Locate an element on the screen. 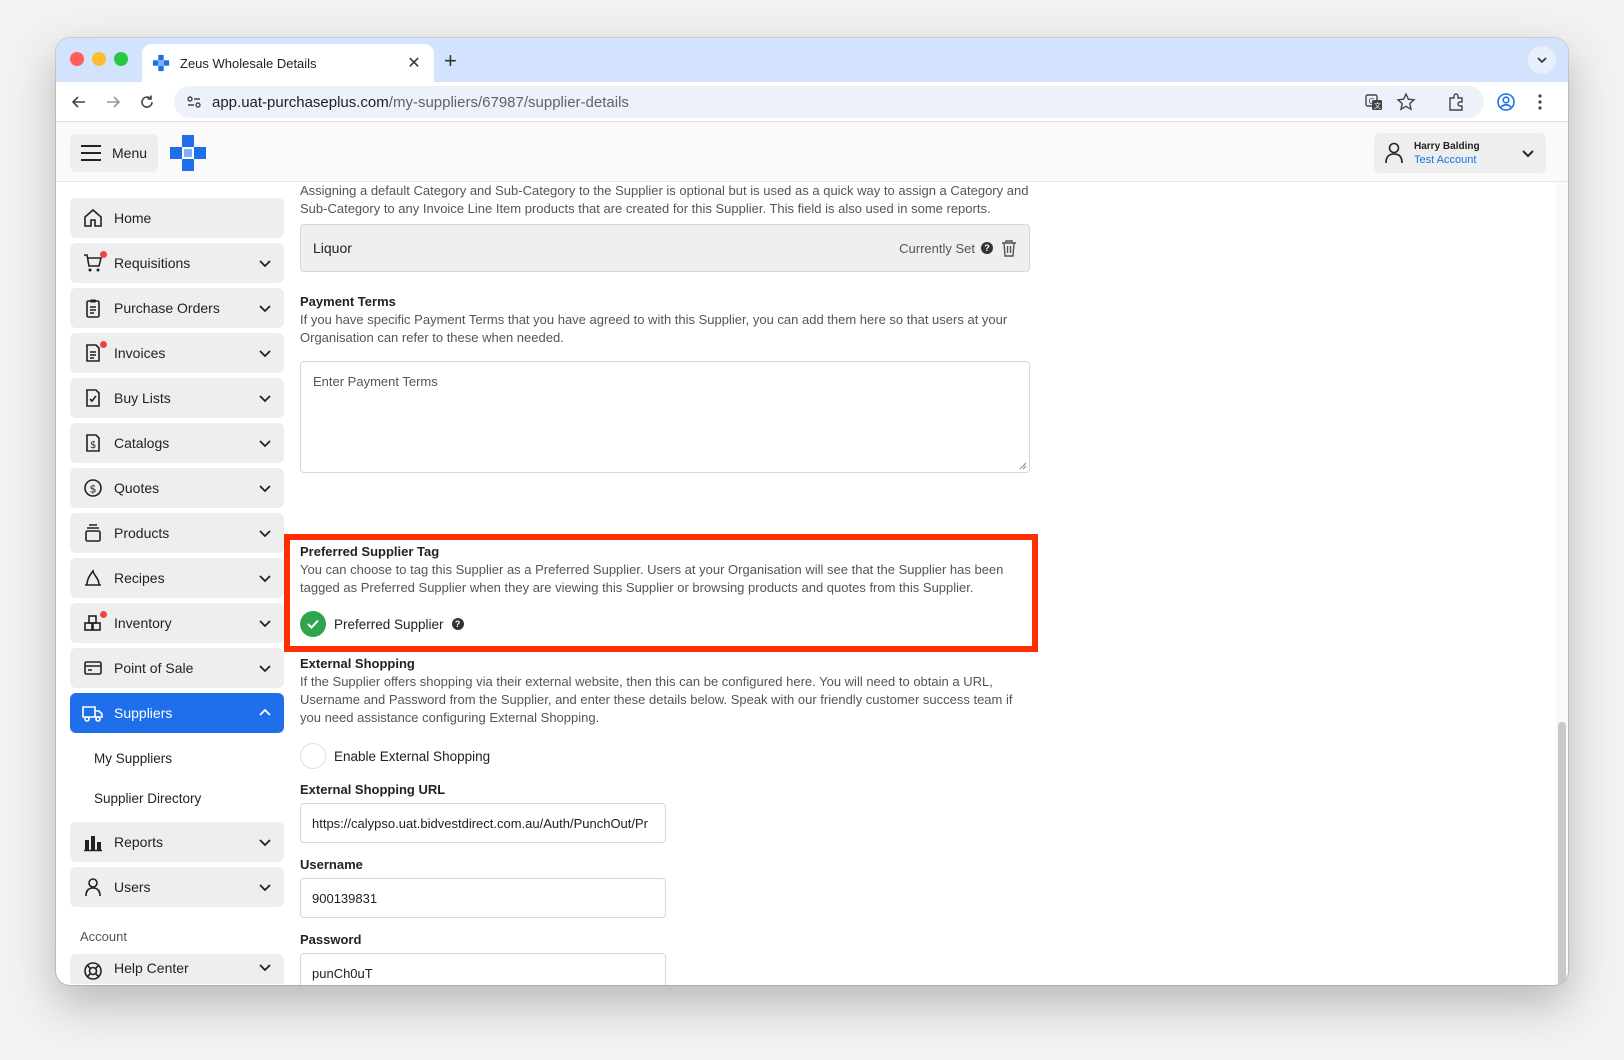 This screenshot has height=1060, width=1624. maximize-window-button is located at coordinates (121, 59).